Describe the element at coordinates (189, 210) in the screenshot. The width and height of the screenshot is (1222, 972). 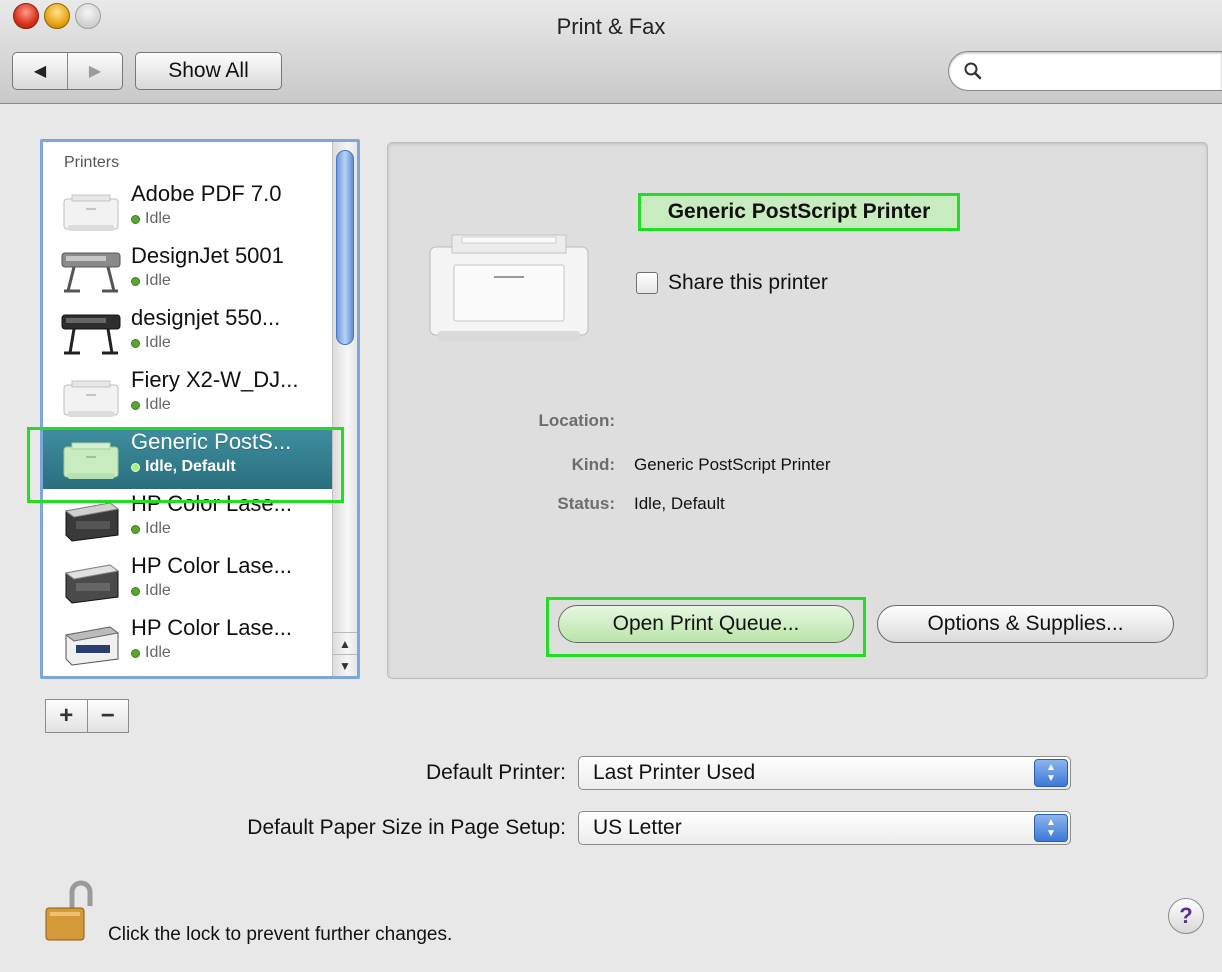
I see `printer-row: Adobe PDF 7.0 Idle` at that location.